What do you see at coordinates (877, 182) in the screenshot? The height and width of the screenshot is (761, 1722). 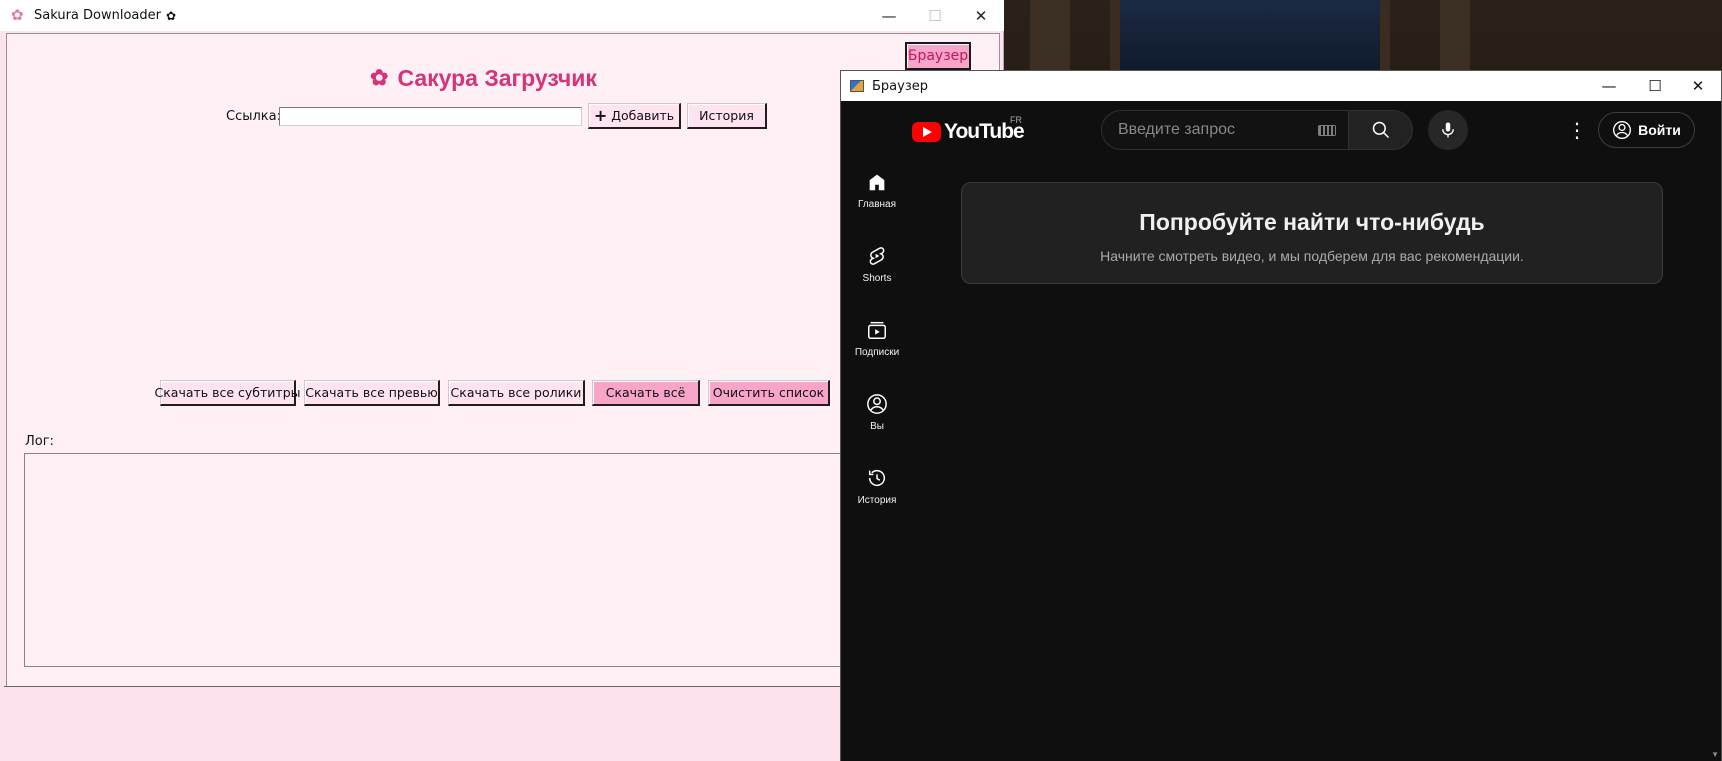 I see `home-icon` at bounding box center [877, 182].